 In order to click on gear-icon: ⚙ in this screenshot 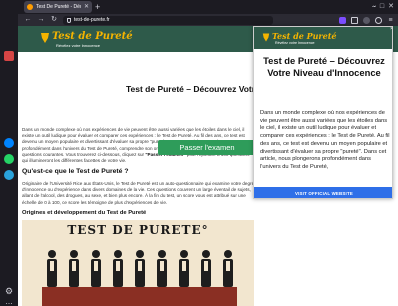, I will do `click(9, 291)`.